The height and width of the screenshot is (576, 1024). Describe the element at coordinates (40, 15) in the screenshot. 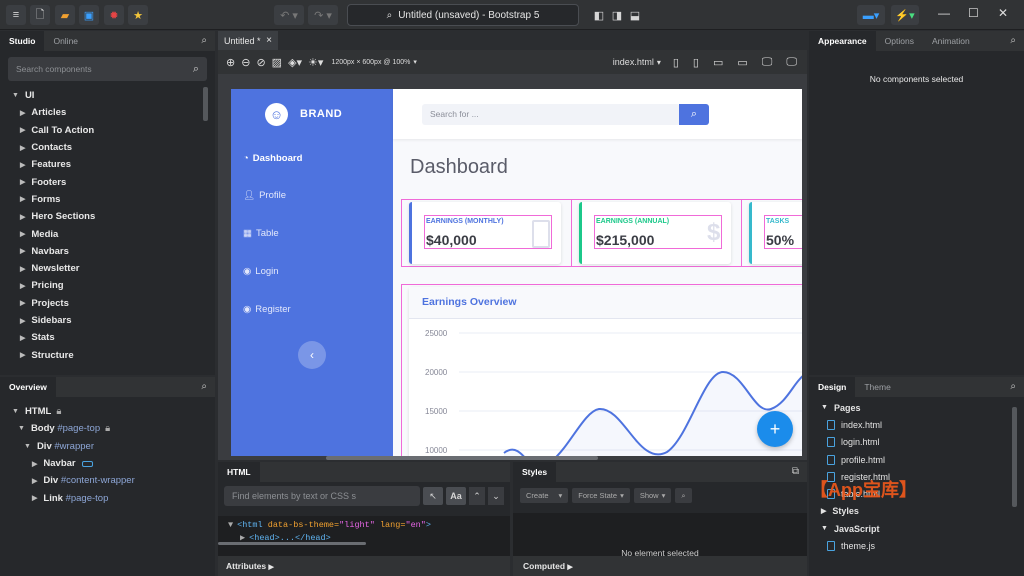

I see `new-file-icon: 🗋` at that location.